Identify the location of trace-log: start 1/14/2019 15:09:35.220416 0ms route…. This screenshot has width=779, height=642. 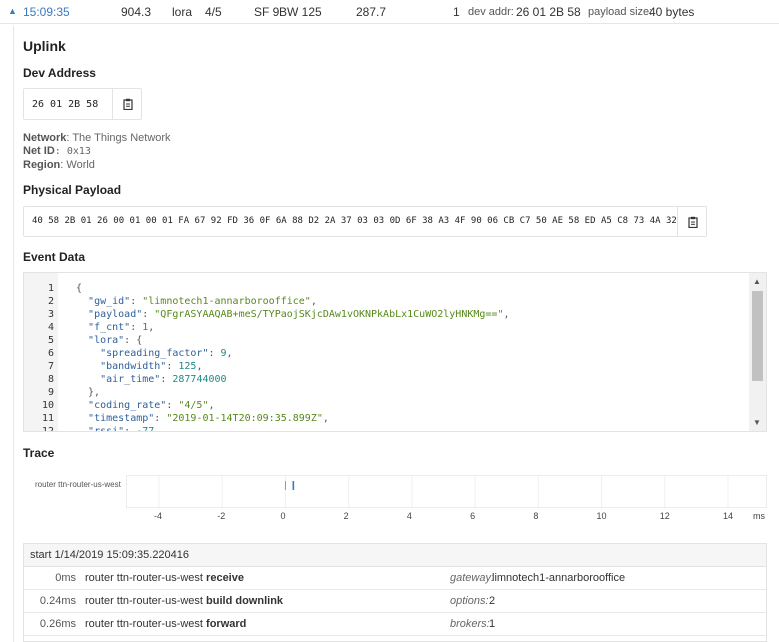
(395, 592).